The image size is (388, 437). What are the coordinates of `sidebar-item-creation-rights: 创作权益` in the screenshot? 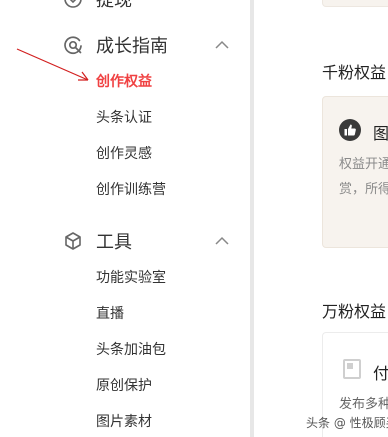 It's located at (124, 82).